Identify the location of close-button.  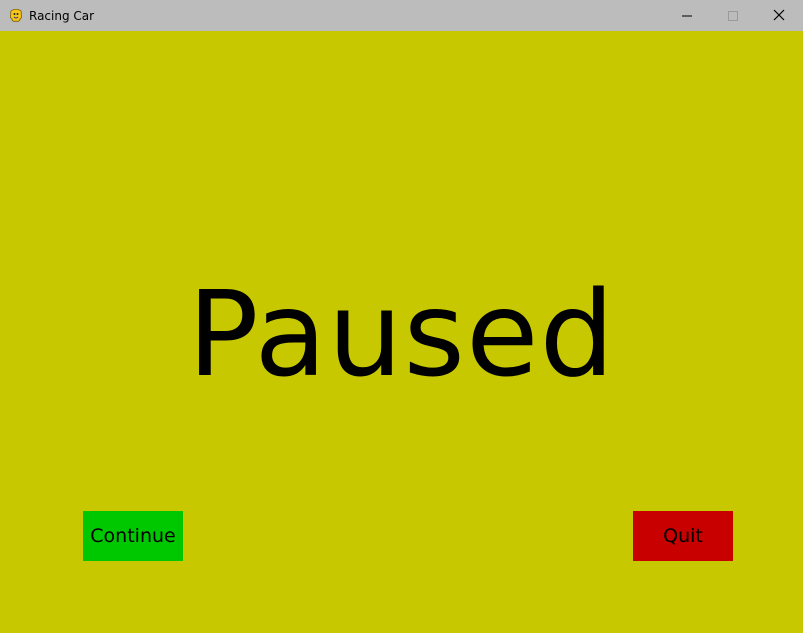
(779, 15).